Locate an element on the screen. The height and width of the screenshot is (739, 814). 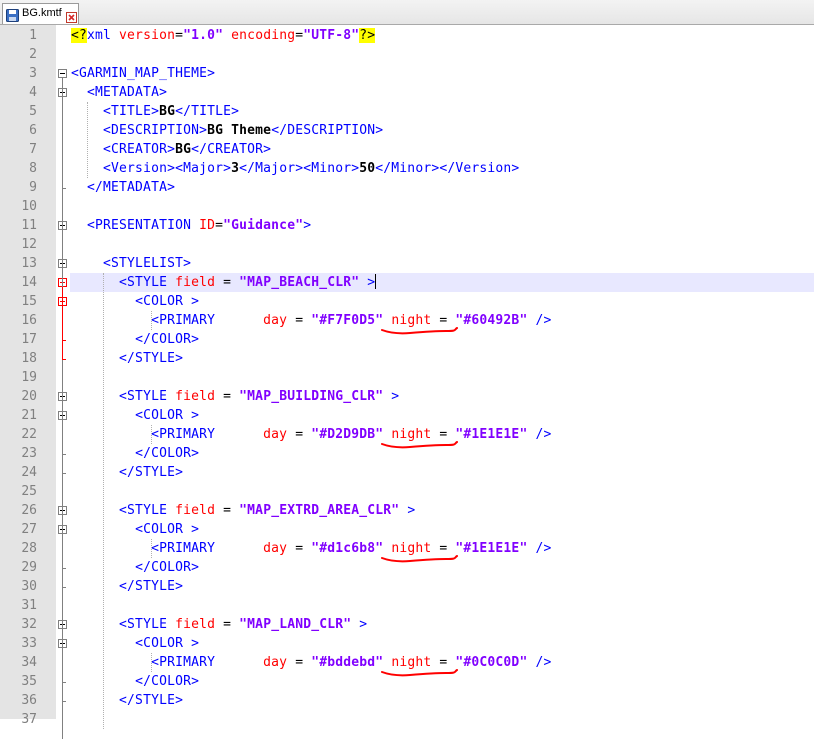
code-line: 11 <PRESENTATION ID="Guidance"> is located at coordinates (407, 225).